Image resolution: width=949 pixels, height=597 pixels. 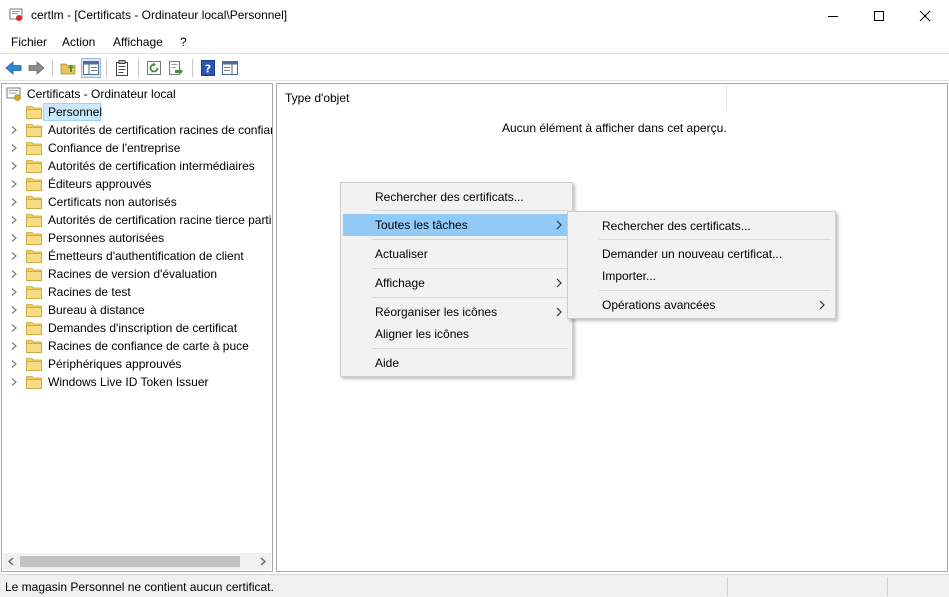 I want to click on tree-item-label: Émetteurs d'authentification de client, so click(x=146, y=256).